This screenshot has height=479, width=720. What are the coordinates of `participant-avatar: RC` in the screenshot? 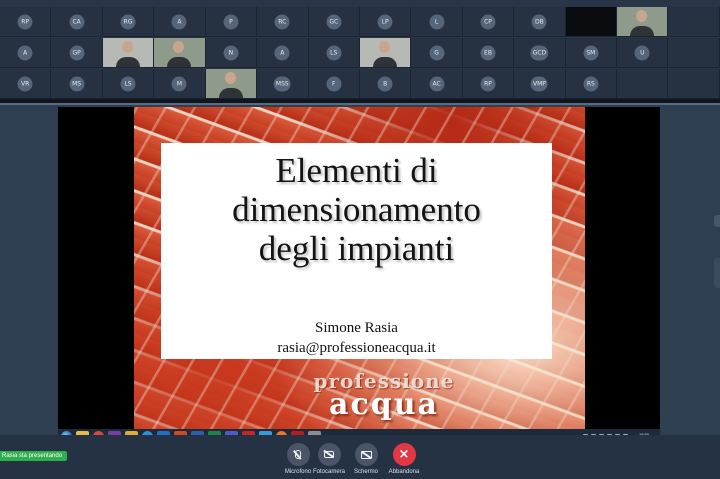 It's located at (282, 21).